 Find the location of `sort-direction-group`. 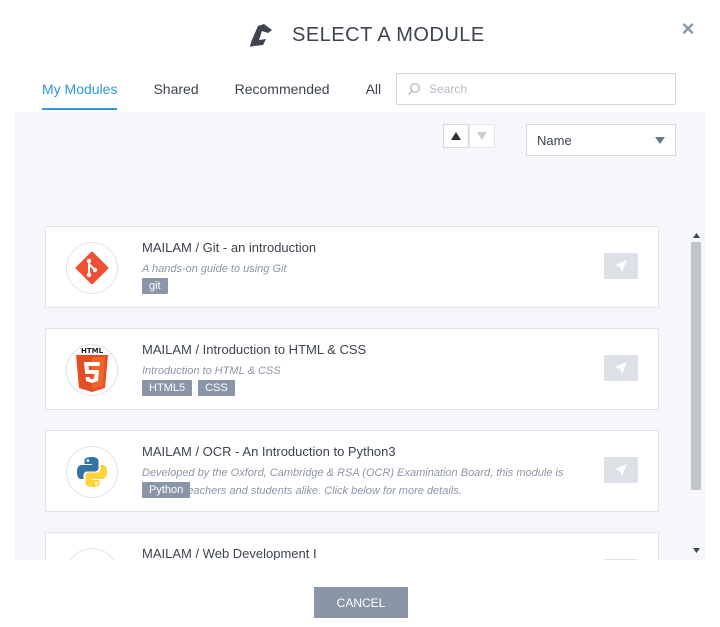

sort-direction-group is located at coordinates (469, 136).